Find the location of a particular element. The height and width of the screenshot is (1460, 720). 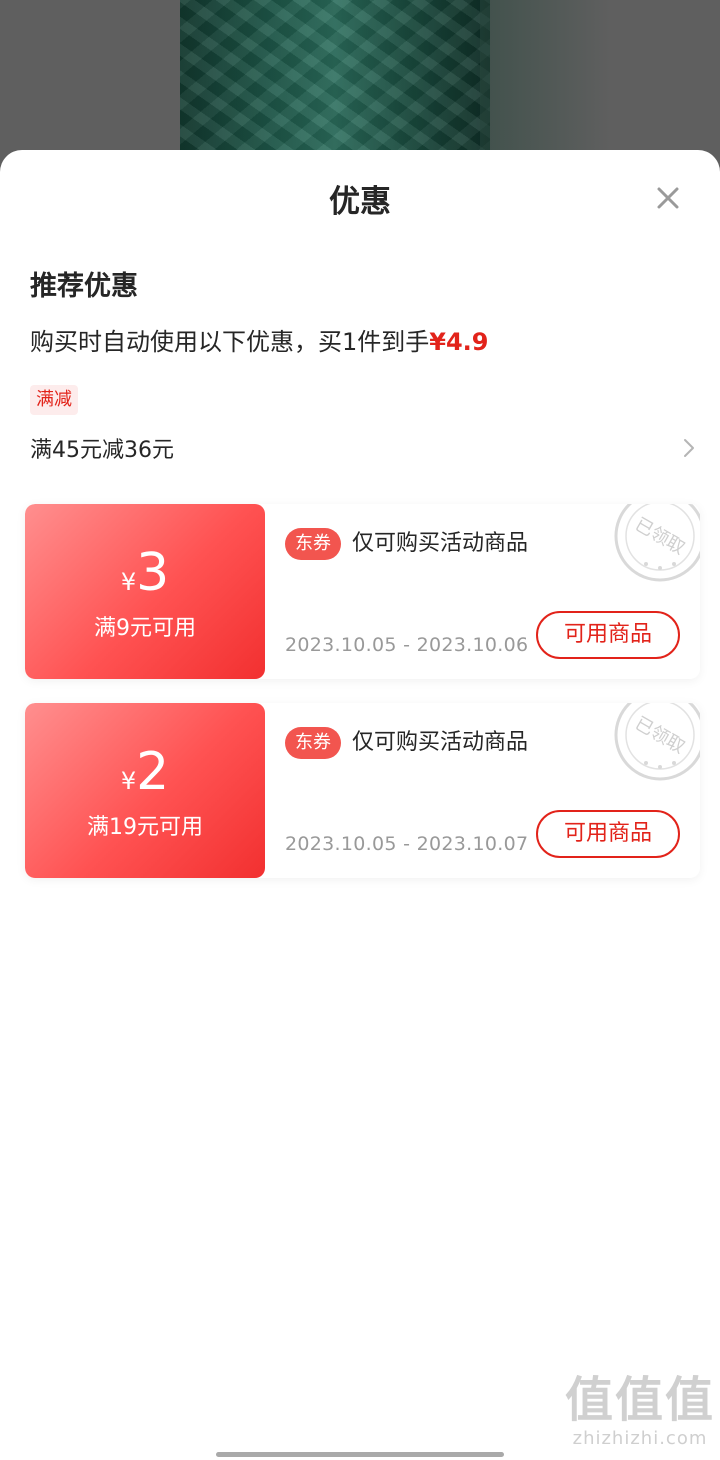

coupon-value-panel: ¥2 满19元可用 is located at coordinates (145, 790).